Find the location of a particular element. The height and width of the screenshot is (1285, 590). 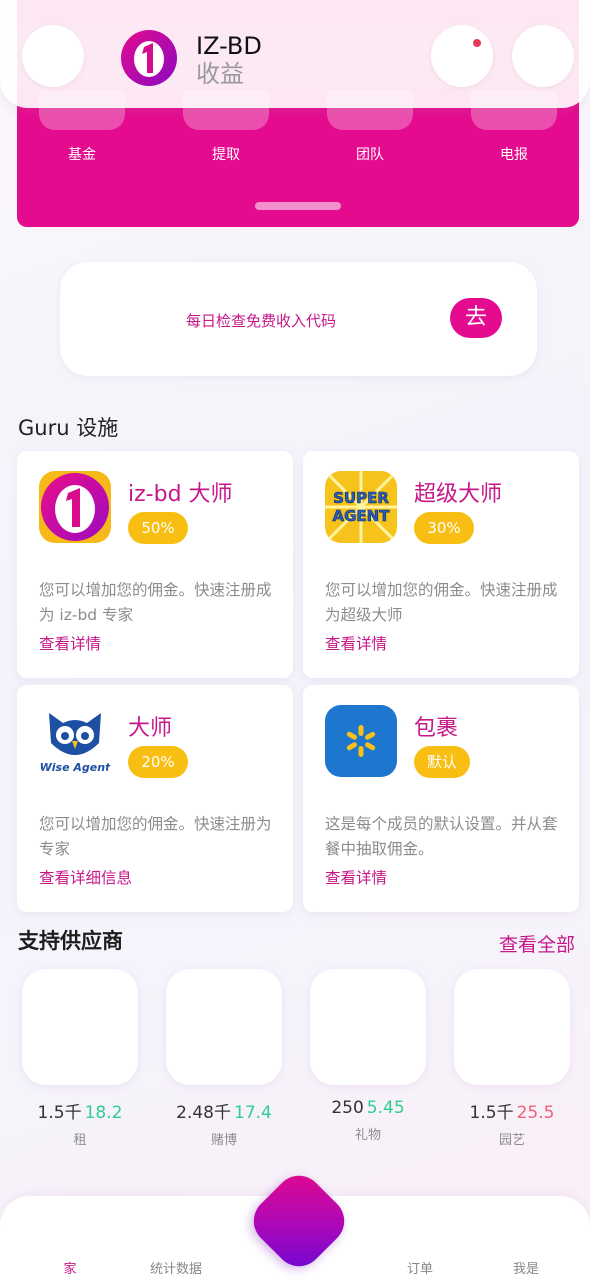

daily-code-card: 每日检查免费收入代码 去 is located at coordinates (298, 319).